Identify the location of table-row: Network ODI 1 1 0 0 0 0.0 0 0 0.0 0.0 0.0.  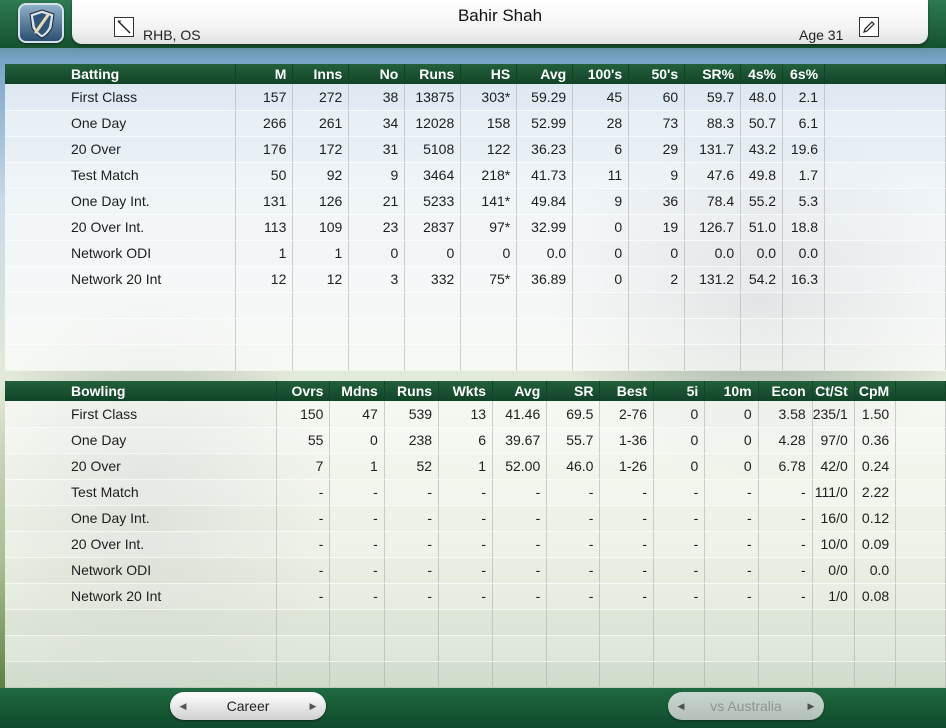
(475, 253).